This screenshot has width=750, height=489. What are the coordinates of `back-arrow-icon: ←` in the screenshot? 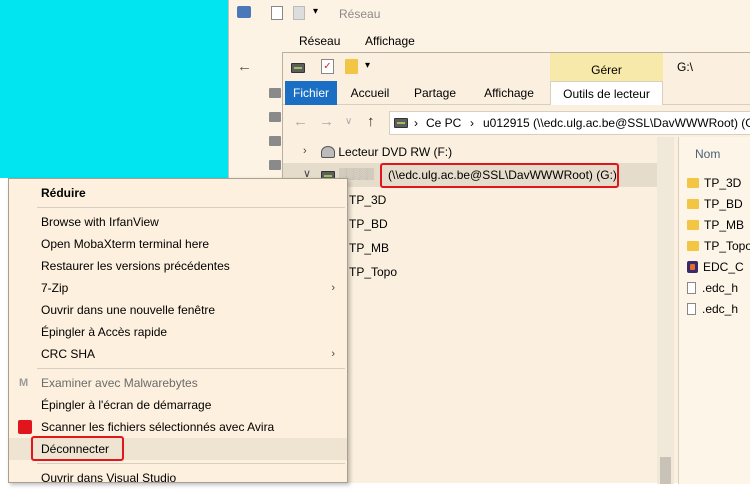 It's located at (300, 121).